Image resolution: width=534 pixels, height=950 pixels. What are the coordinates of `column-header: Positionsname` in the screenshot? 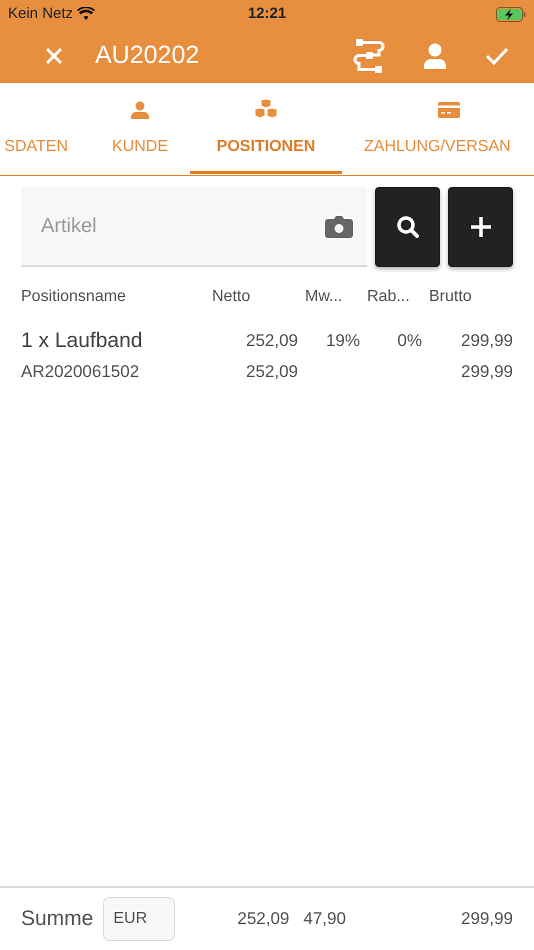 It's located at (73, 296).